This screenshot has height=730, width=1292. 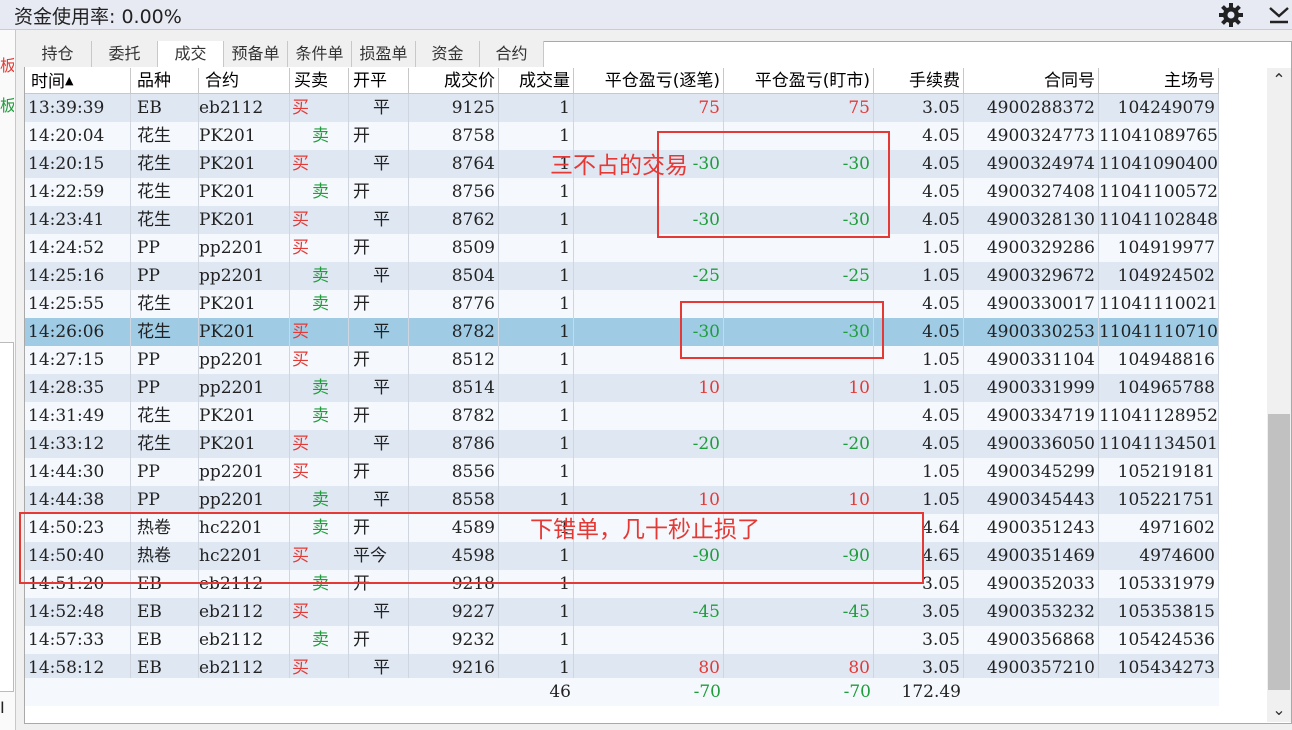 I want to click on cell-time: 14:20:15, so click(x=78, y=164).